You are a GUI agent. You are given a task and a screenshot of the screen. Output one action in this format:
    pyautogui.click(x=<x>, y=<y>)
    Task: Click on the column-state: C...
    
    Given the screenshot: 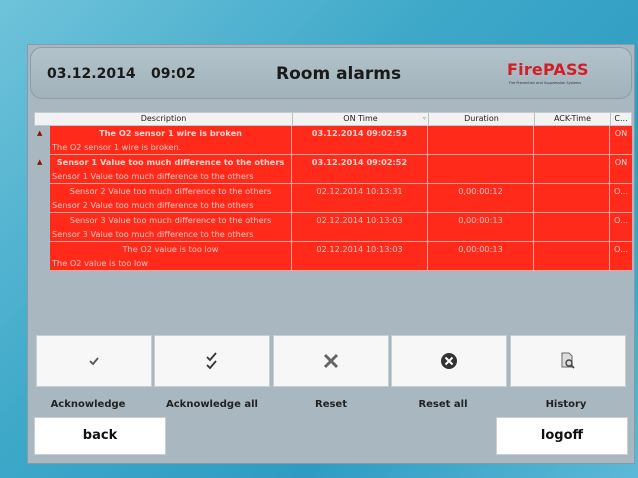 What is the action you would take?
    pyautogui.click(x=621, y=119)
    